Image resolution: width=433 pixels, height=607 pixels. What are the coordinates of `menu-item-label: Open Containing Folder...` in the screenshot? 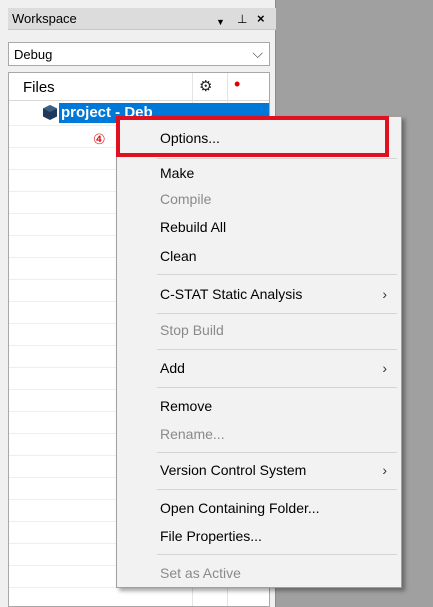 It's located at (240, 508).